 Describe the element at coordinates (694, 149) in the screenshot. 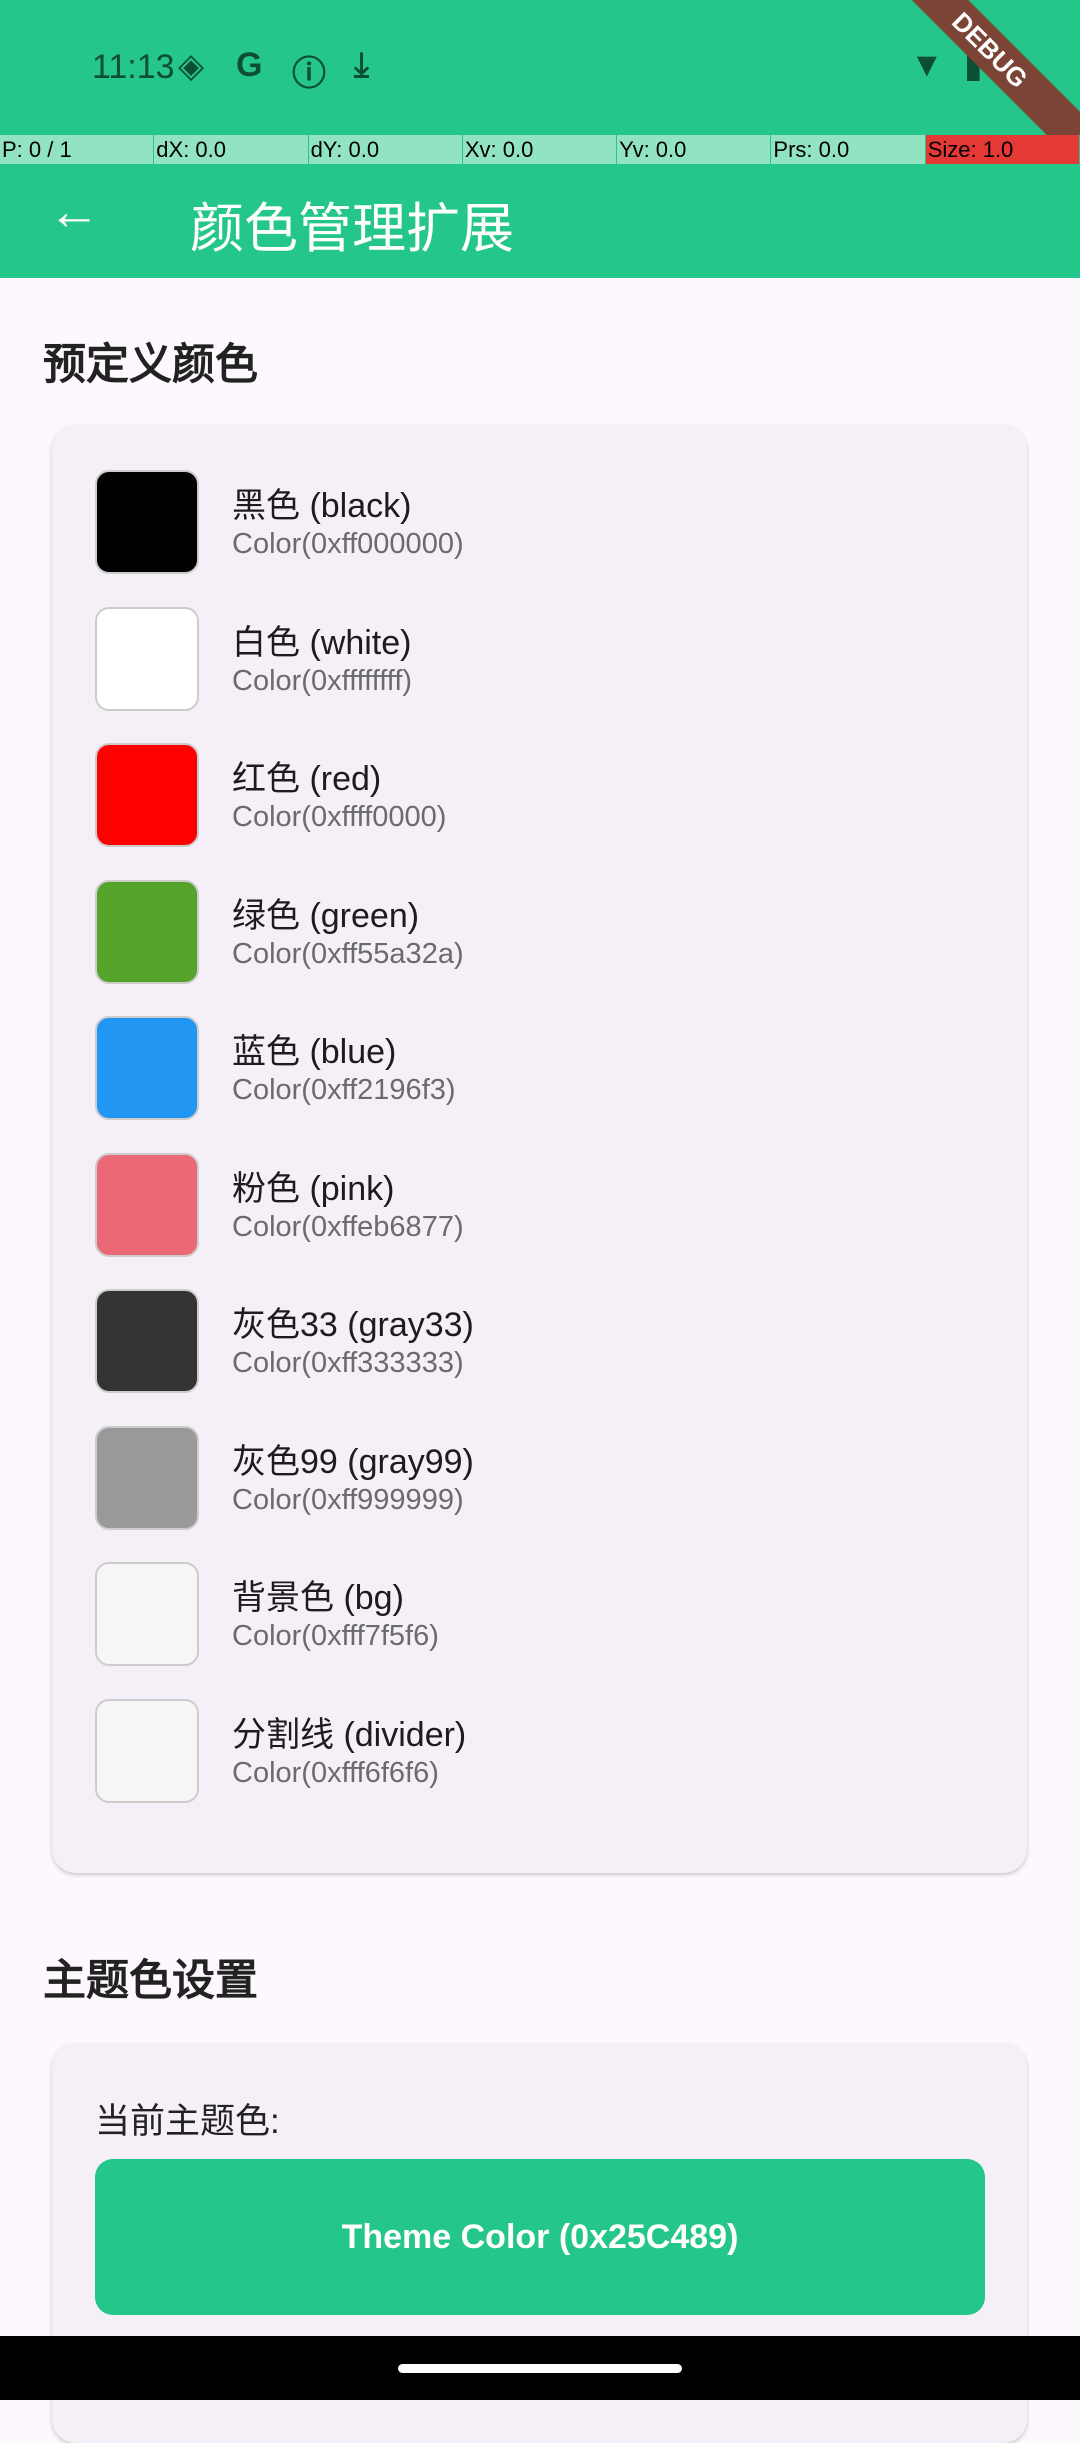

I see `debug-yv: Yv: 0.0` at that location.